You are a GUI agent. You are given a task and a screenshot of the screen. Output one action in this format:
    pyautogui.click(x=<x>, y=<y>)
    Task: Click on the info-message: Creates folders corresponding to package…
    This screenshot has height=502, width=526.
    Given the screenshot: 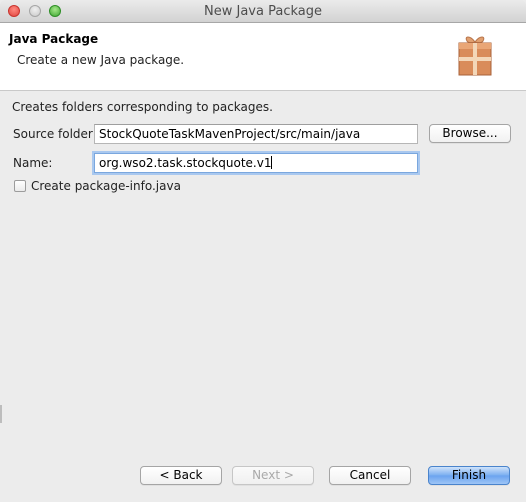 What is the action you would take?
    pyautogui.click(x=142, y=107)
    